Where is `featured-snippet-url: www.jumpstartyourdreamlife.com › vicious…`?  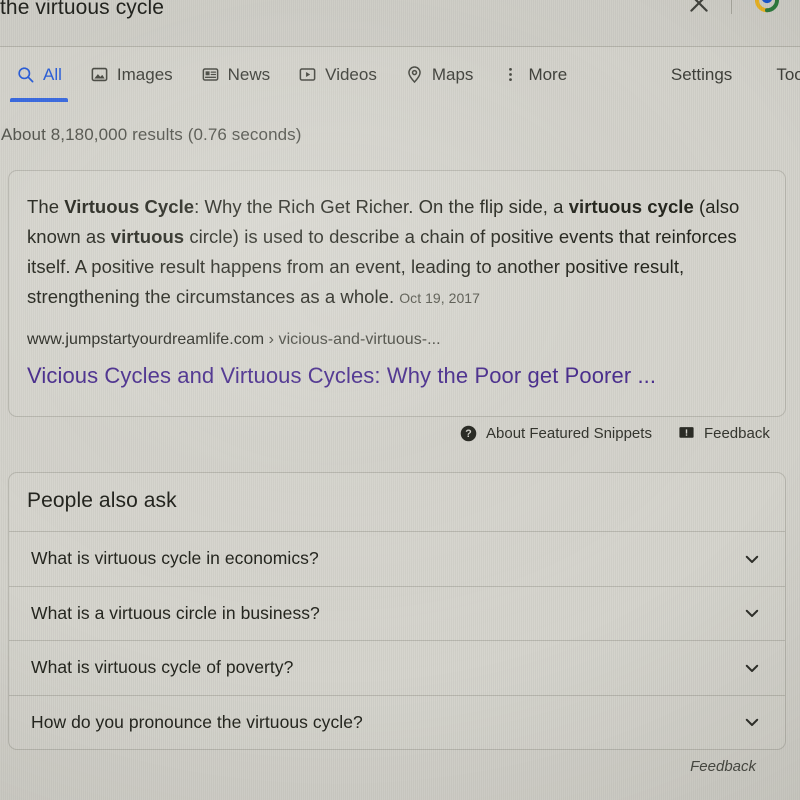 featured-snippet-url: www.jumpstartyourdreamlife.com › vicious… is located at coordinates (234, 340).